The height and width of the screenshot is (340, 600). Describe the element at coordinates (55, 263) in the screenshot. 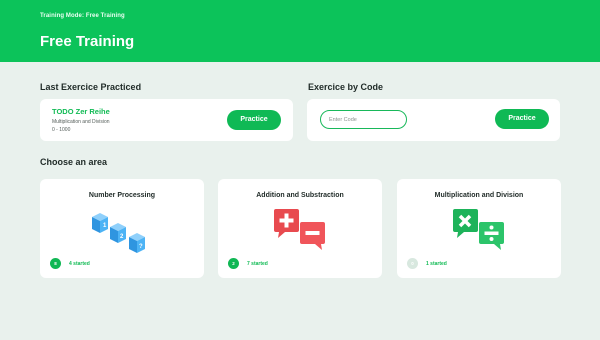

I see `area-count-badge: 8` at that location.